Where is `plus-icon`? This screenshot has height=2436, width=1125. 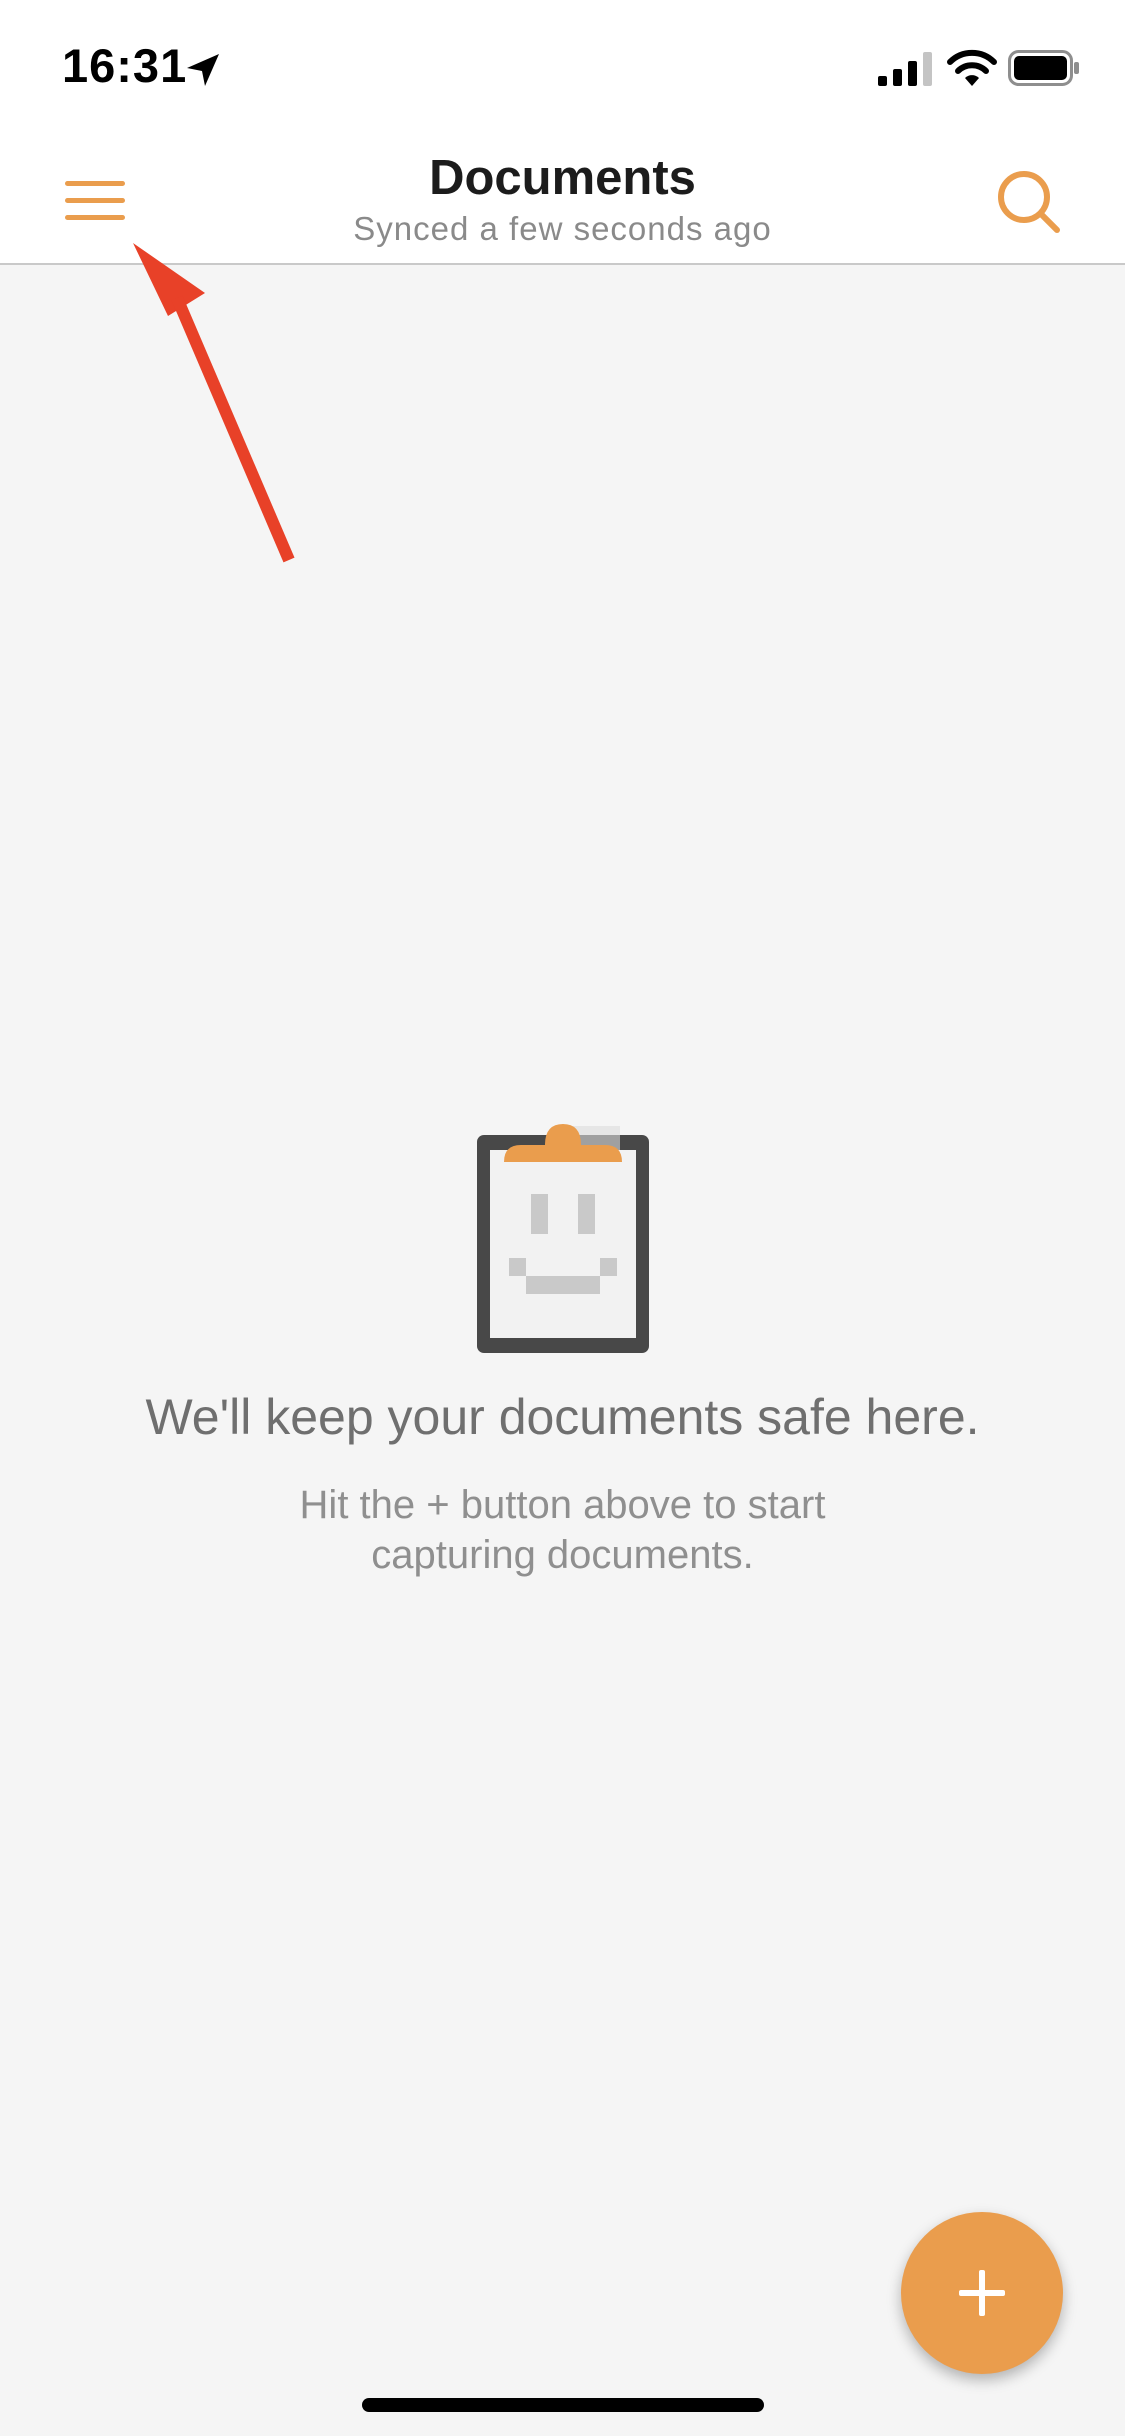
plus-icon is located at coordinates (982, 2293).